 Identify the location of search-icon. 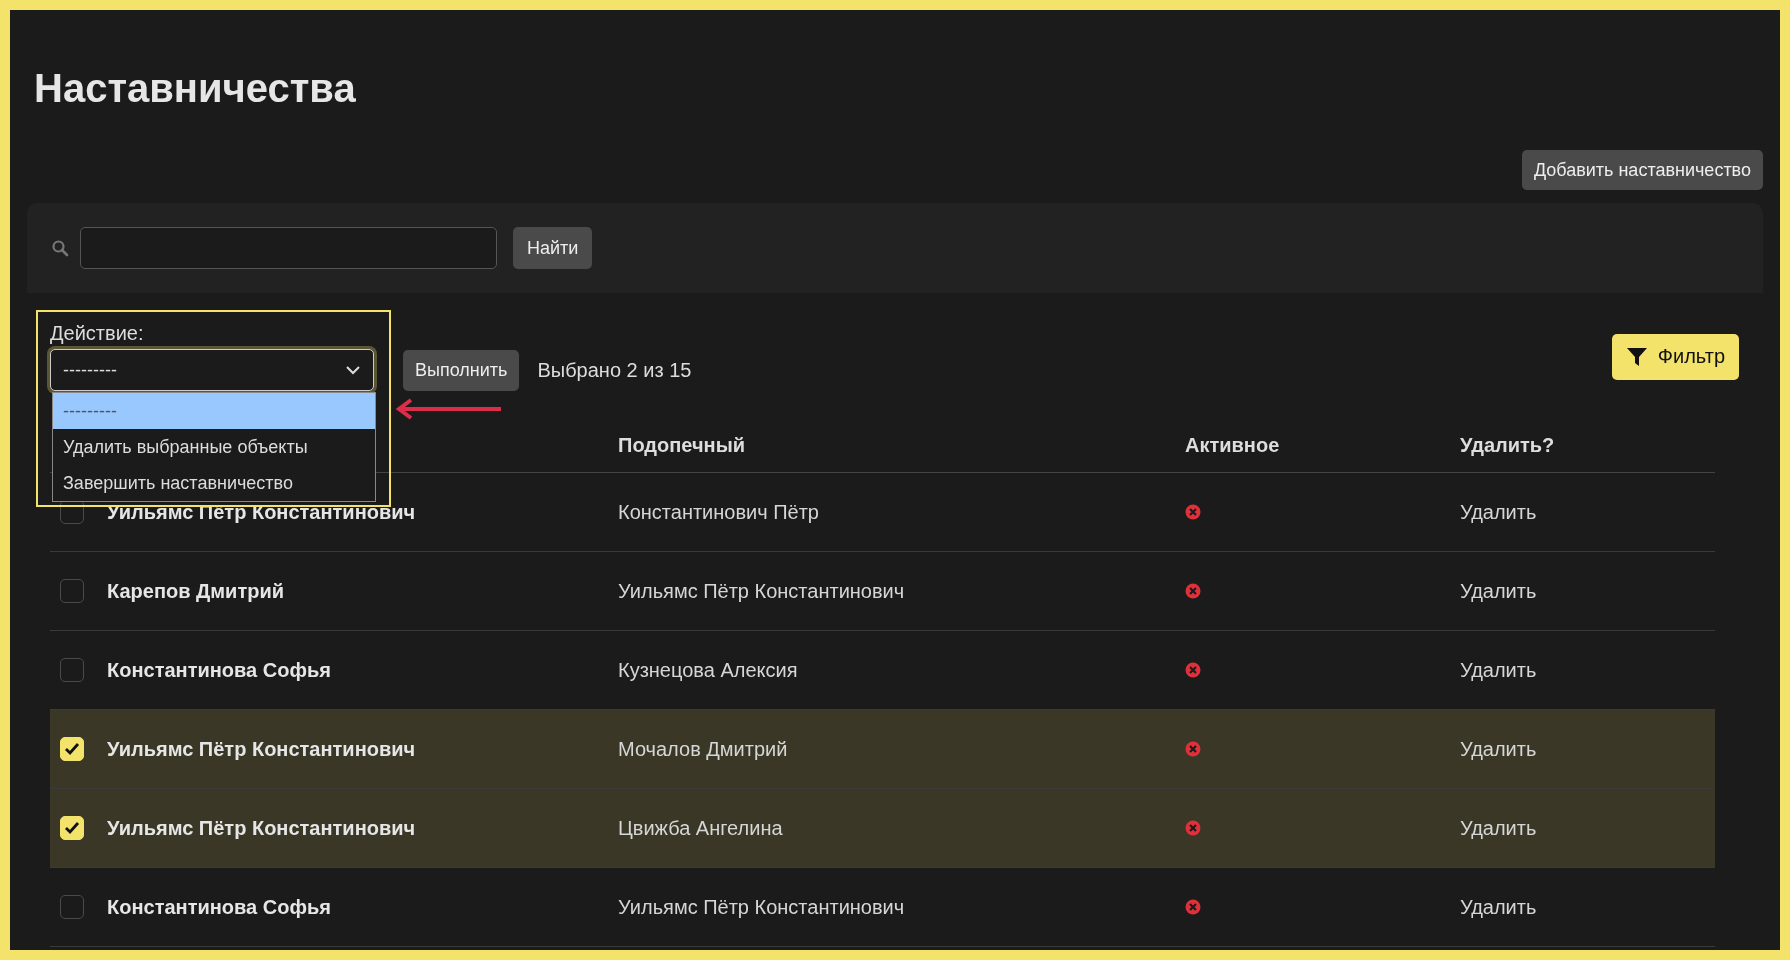
(60, 248).